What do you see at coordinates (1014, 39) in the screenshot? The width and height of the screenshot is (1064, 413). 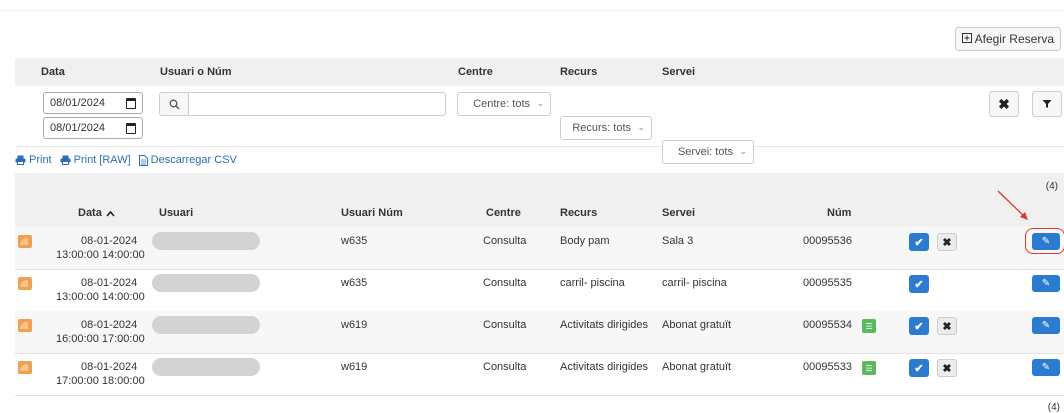 I see `add-reservation-label: Afegir Reserva` at bounding box center [1014, 39].